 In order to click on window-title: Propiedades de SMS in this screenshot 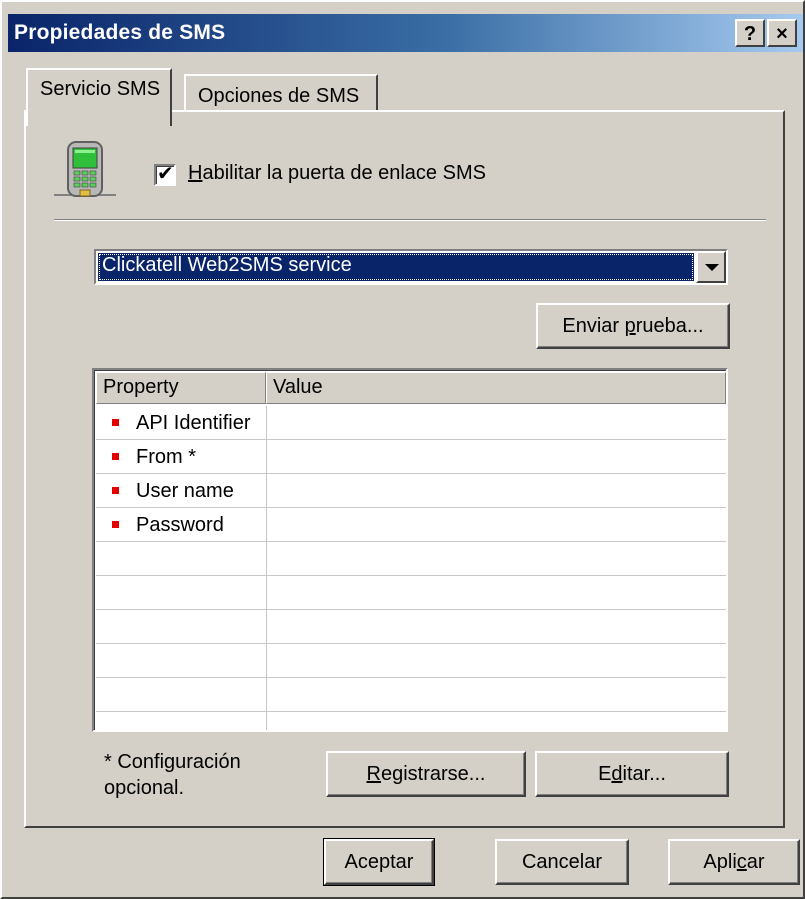, I will do `click(120, 32)`.